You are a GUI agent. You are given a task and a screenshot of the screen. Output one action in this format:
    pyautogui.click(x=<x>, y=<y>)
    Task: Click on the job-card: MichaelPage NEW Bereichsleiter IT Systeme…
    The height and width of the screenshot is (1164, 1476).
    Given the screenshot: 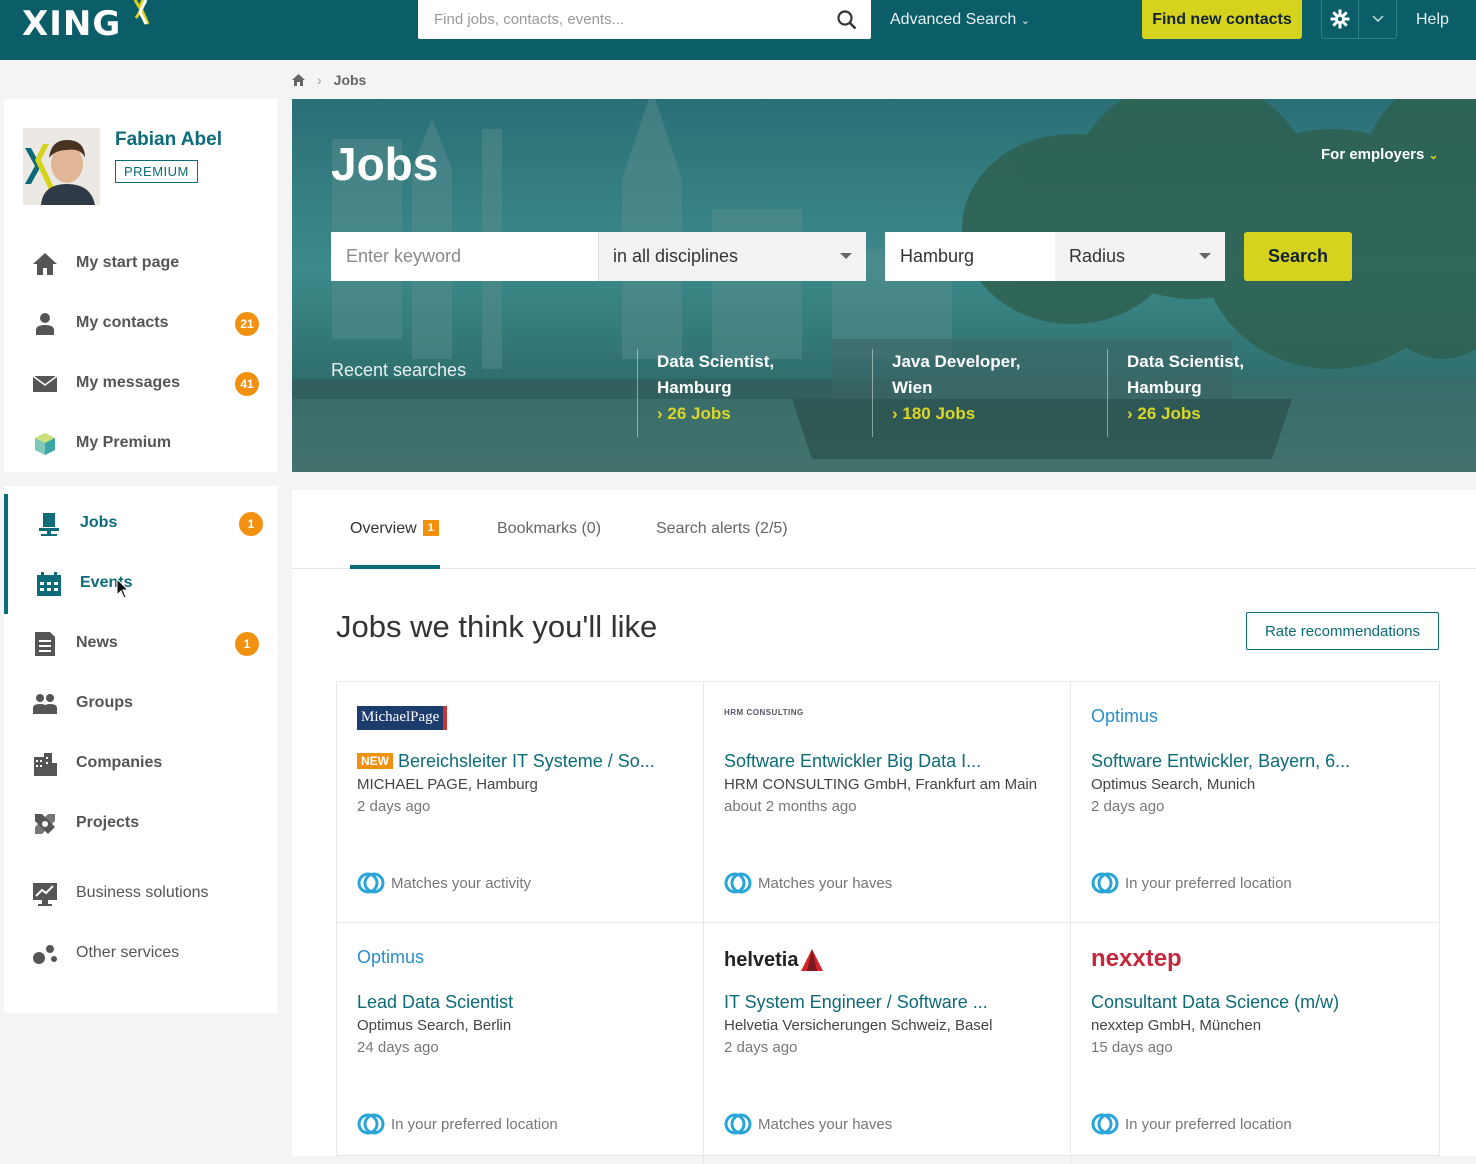 What is the action you would take?
    pyautogui.click(x=520, y=802)
    